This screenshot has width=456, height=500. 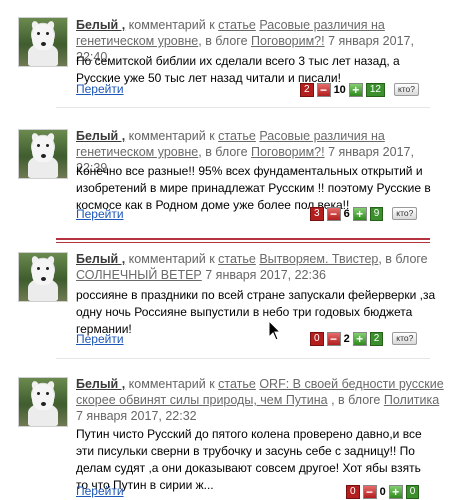 What do you see at coordinates (243, 240) in the screenshot?
I see `separator-new-comments` at bounding box center [243, 240].